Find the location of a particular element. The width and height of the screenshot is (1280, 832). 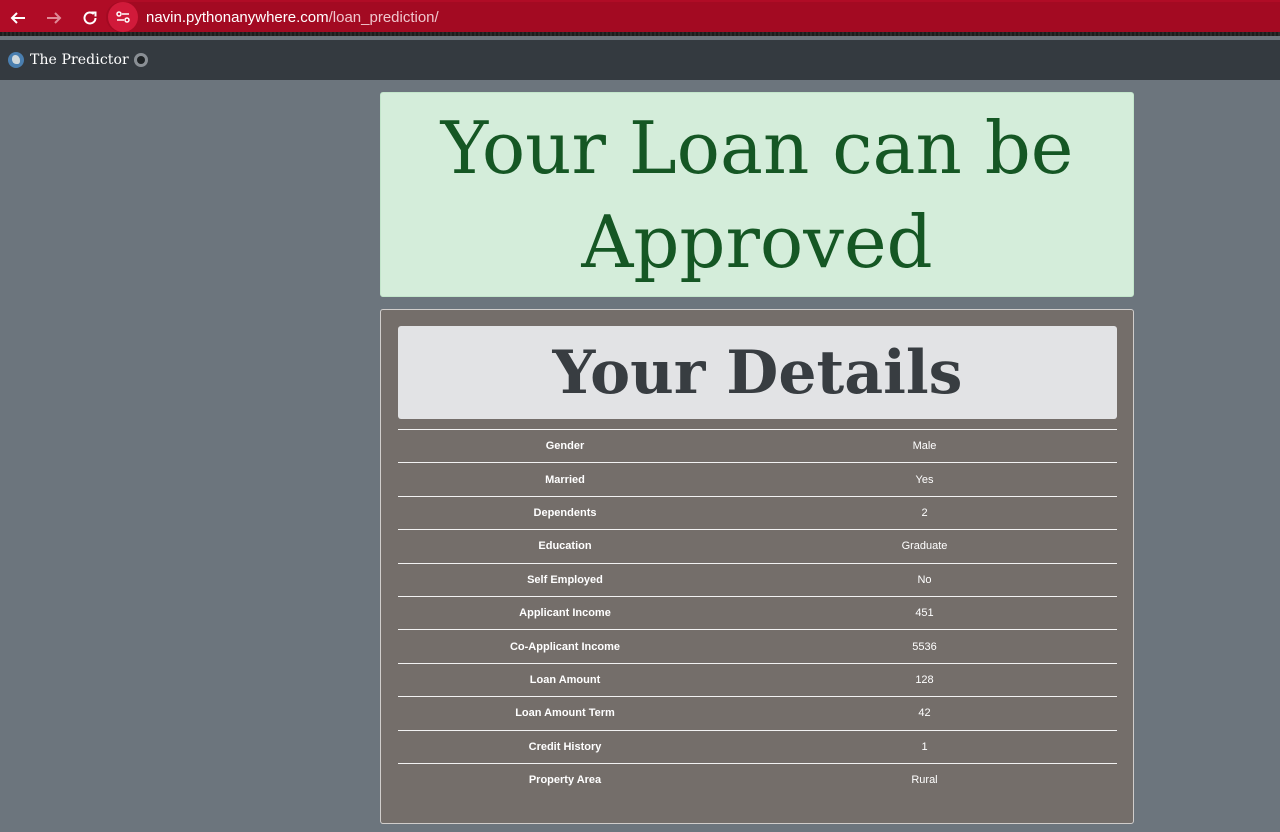

table-row: Applicant Income 451 is located at coordinates (757, 612).